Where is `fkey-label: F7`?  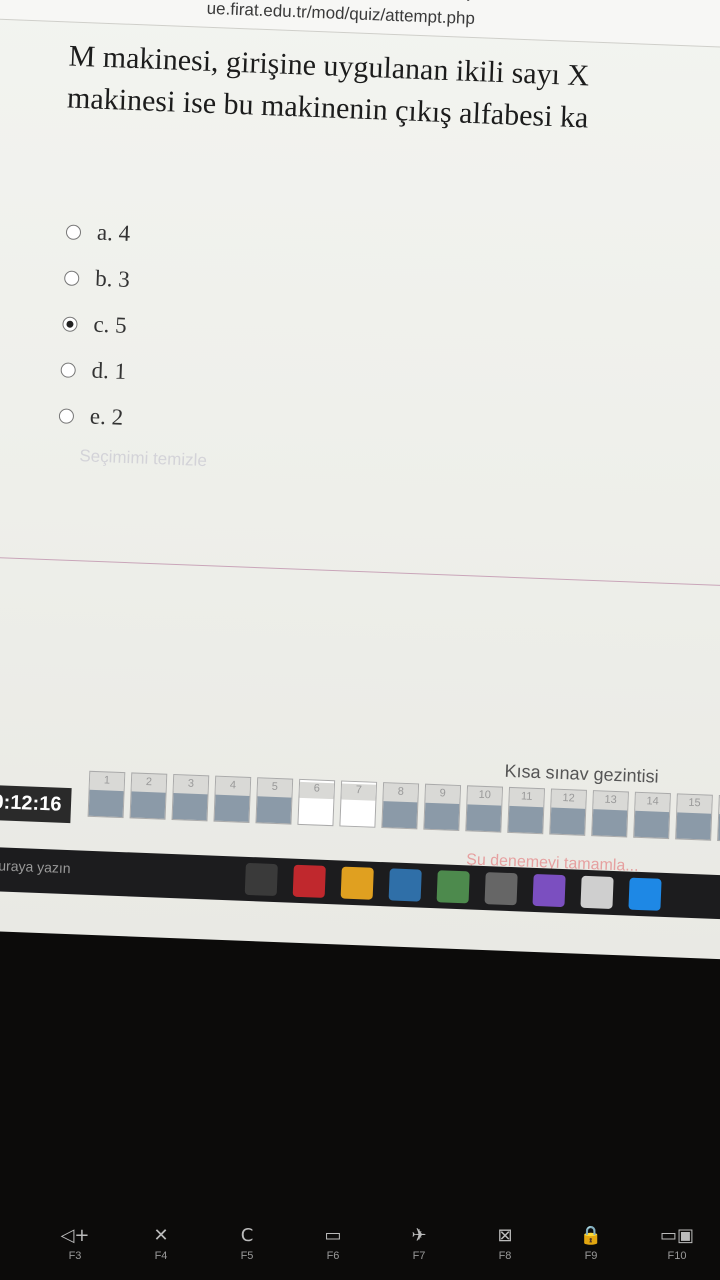 fkey-label: F7 is located at coordinates (419, 1256).